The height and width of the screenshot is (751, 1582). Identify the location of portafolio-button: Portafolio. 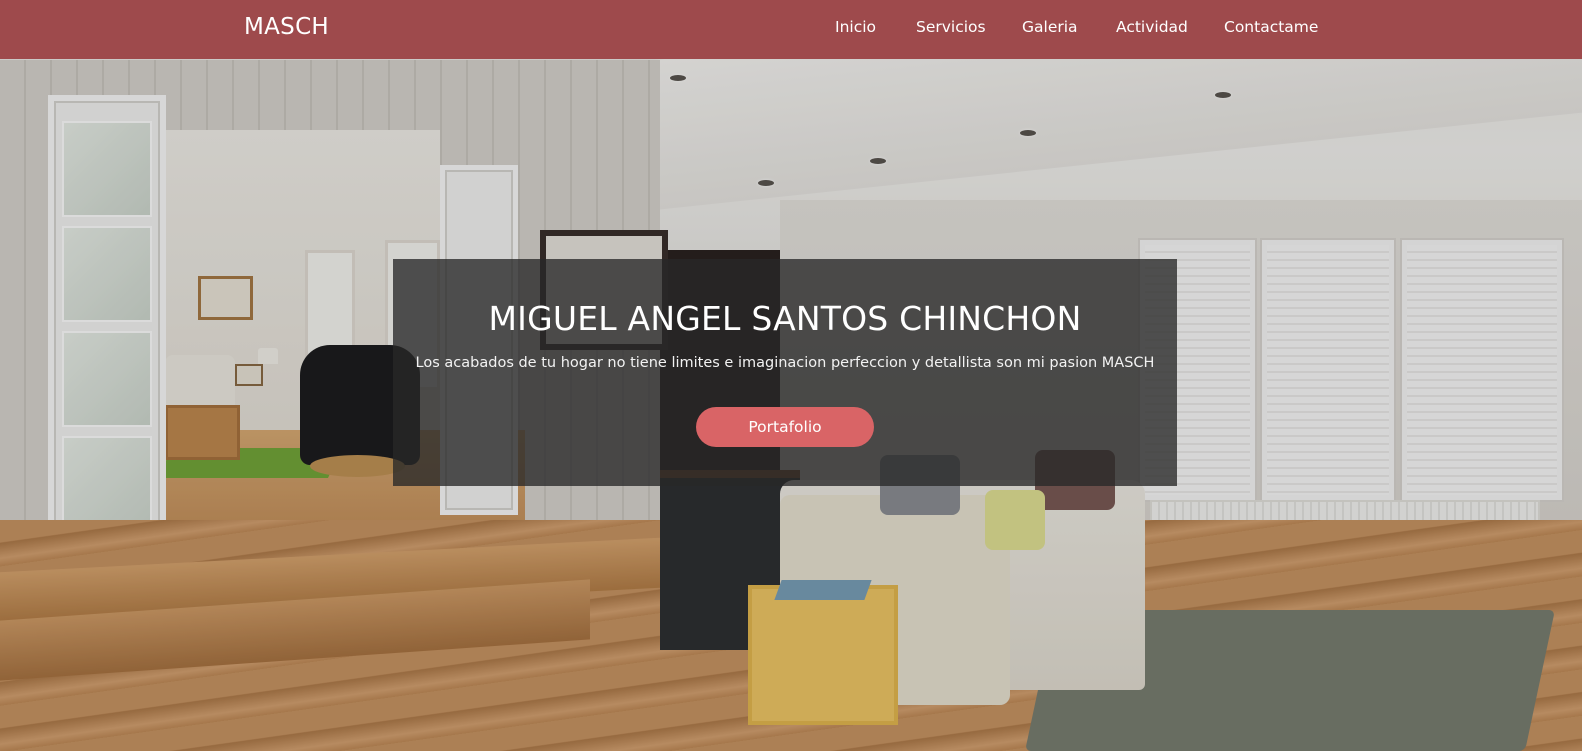
(785, 427).